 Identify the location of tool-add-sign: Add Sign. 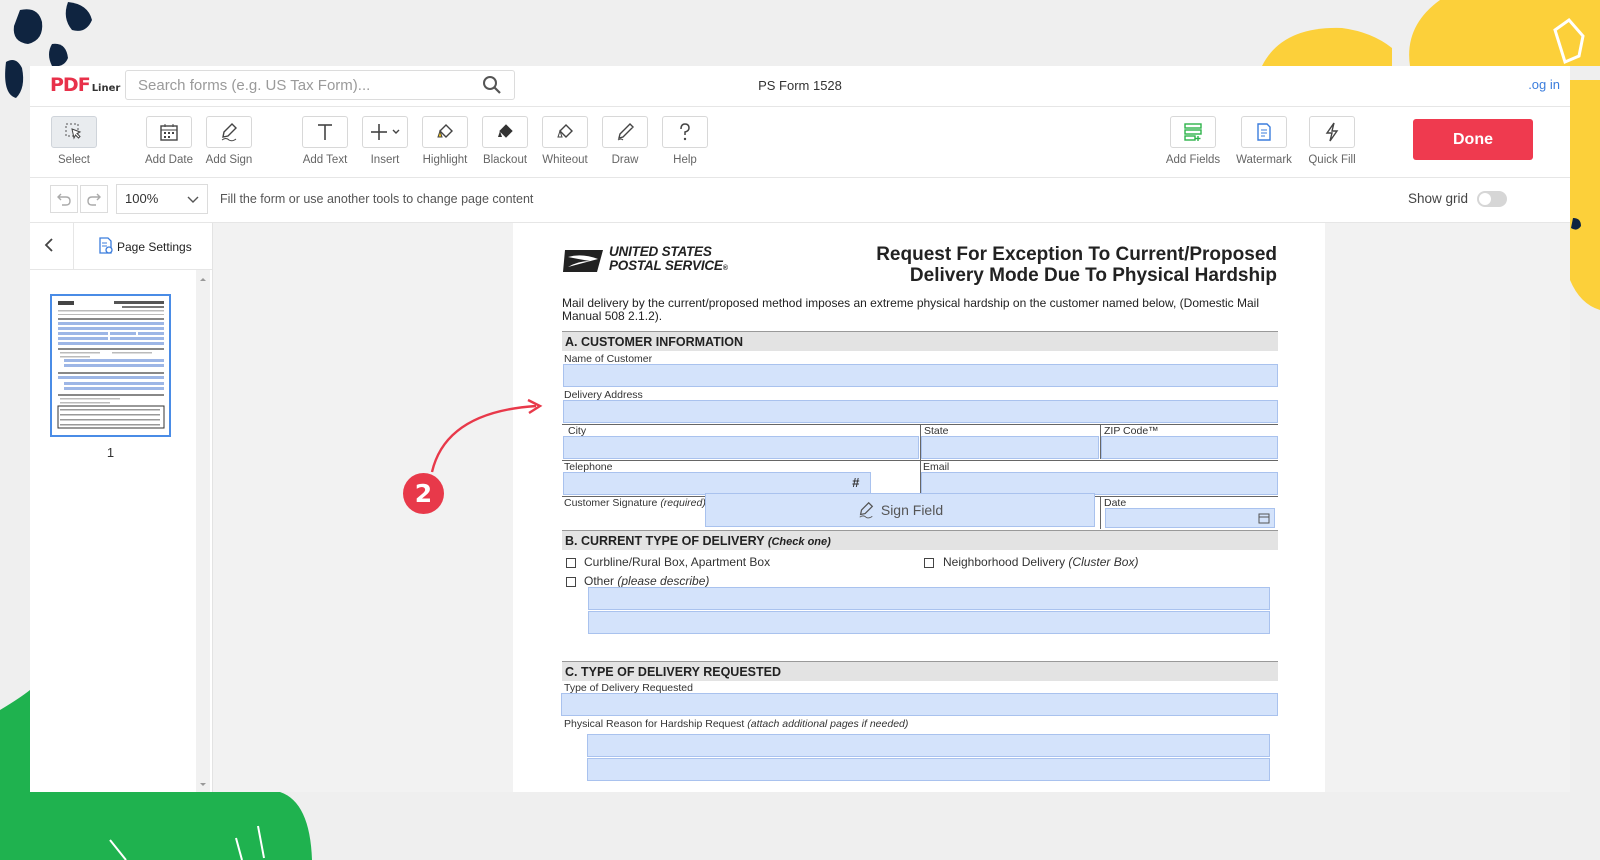
(229, 141).